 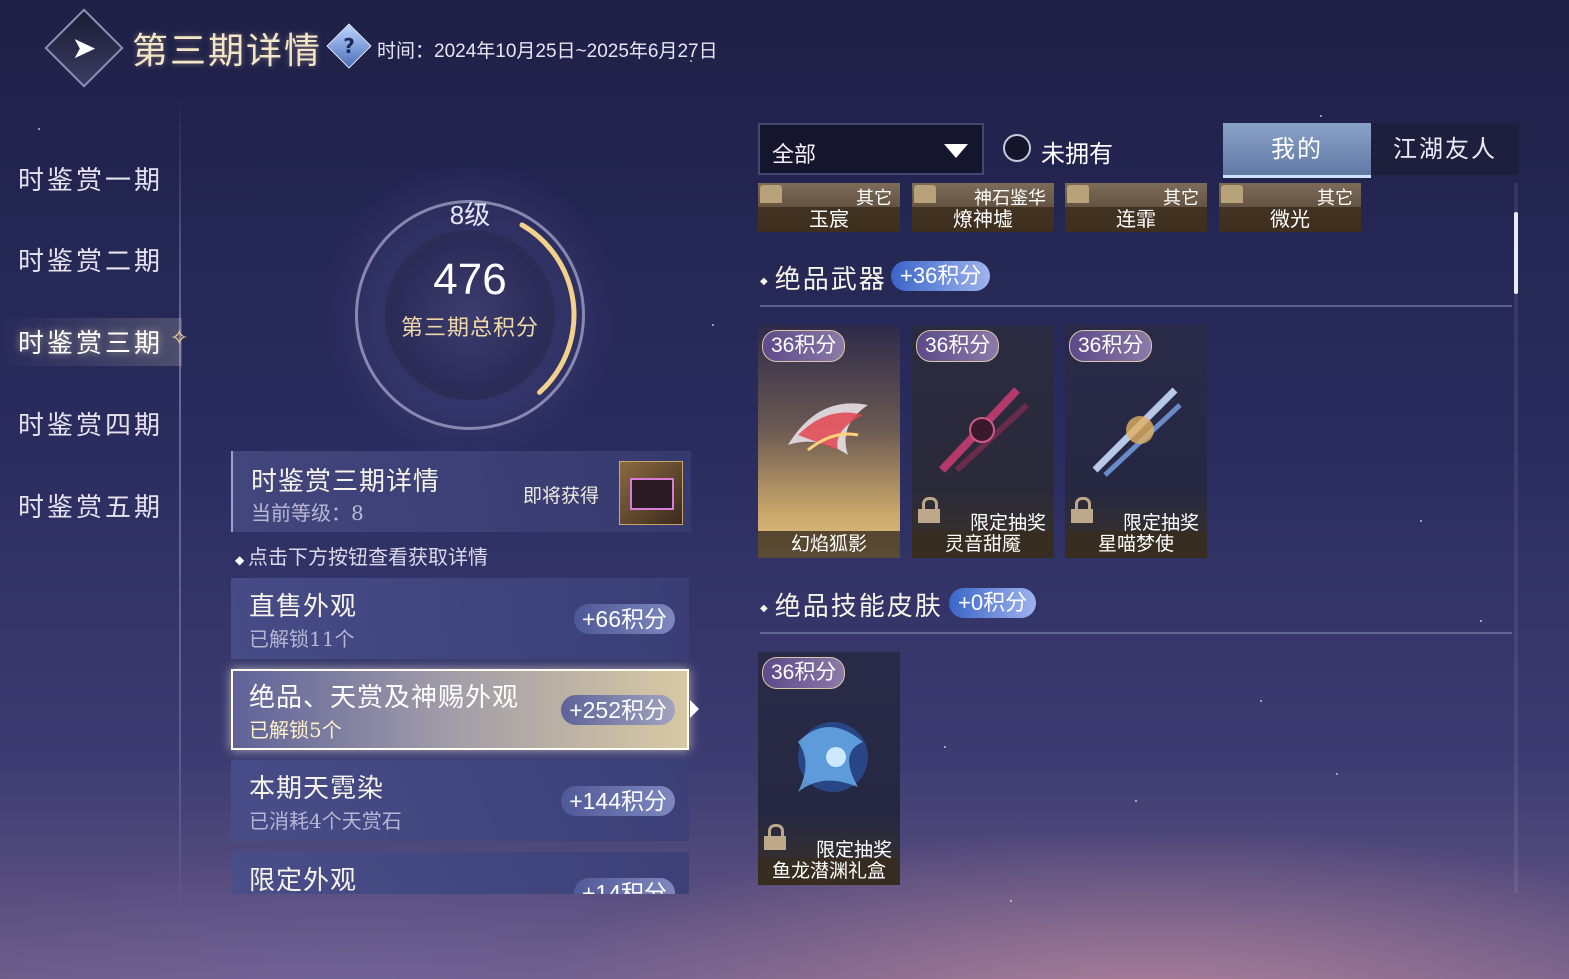 I want to click on outfit-card: 其它 连霏, so click(x=1136, y=207).